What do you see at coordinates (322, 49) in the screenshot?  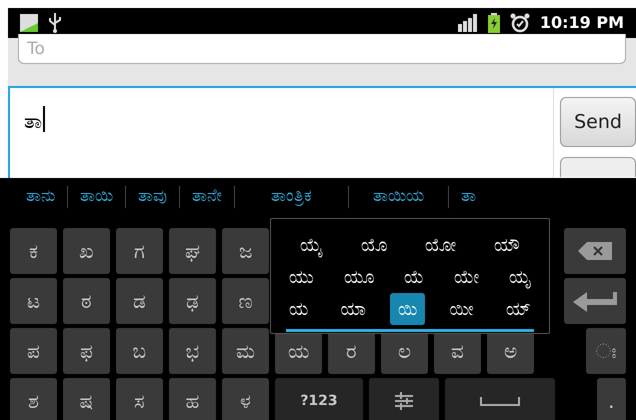 I see `to-field: To` at bounding box center [322, 49].